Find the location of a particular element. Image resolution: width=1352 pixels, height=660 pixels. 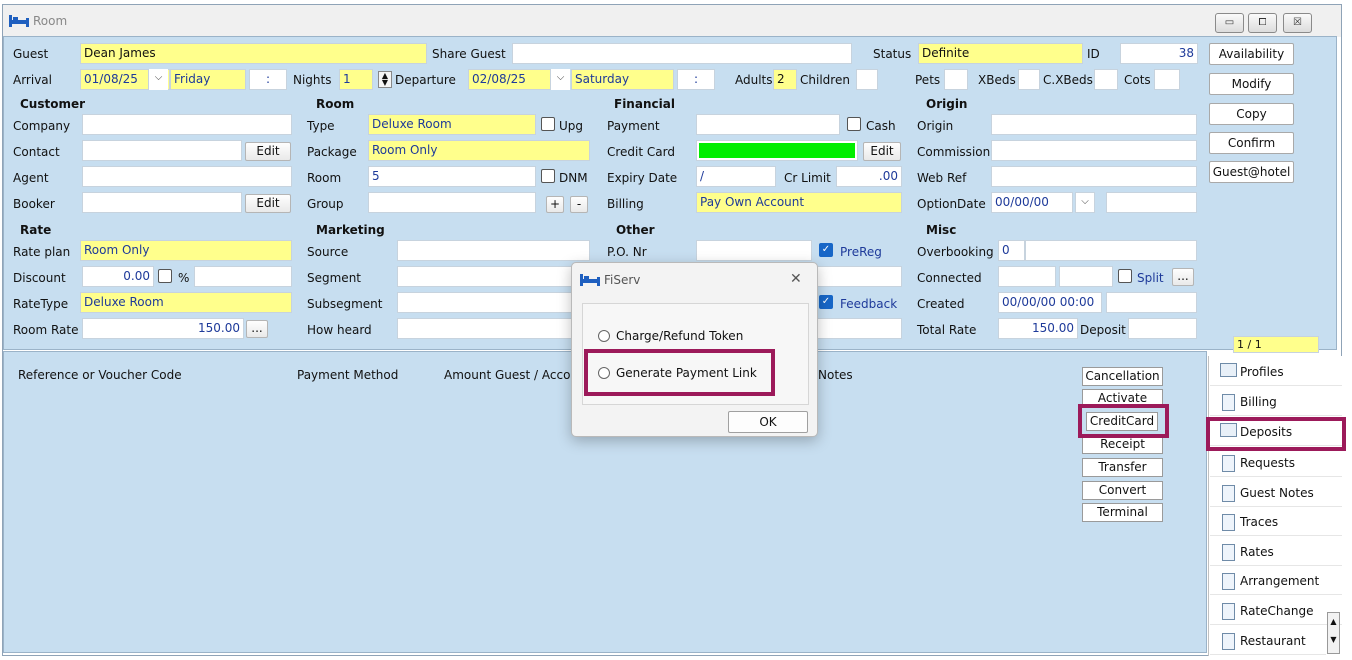

overbooking-extra-field is located at coordinates (1111, 250).